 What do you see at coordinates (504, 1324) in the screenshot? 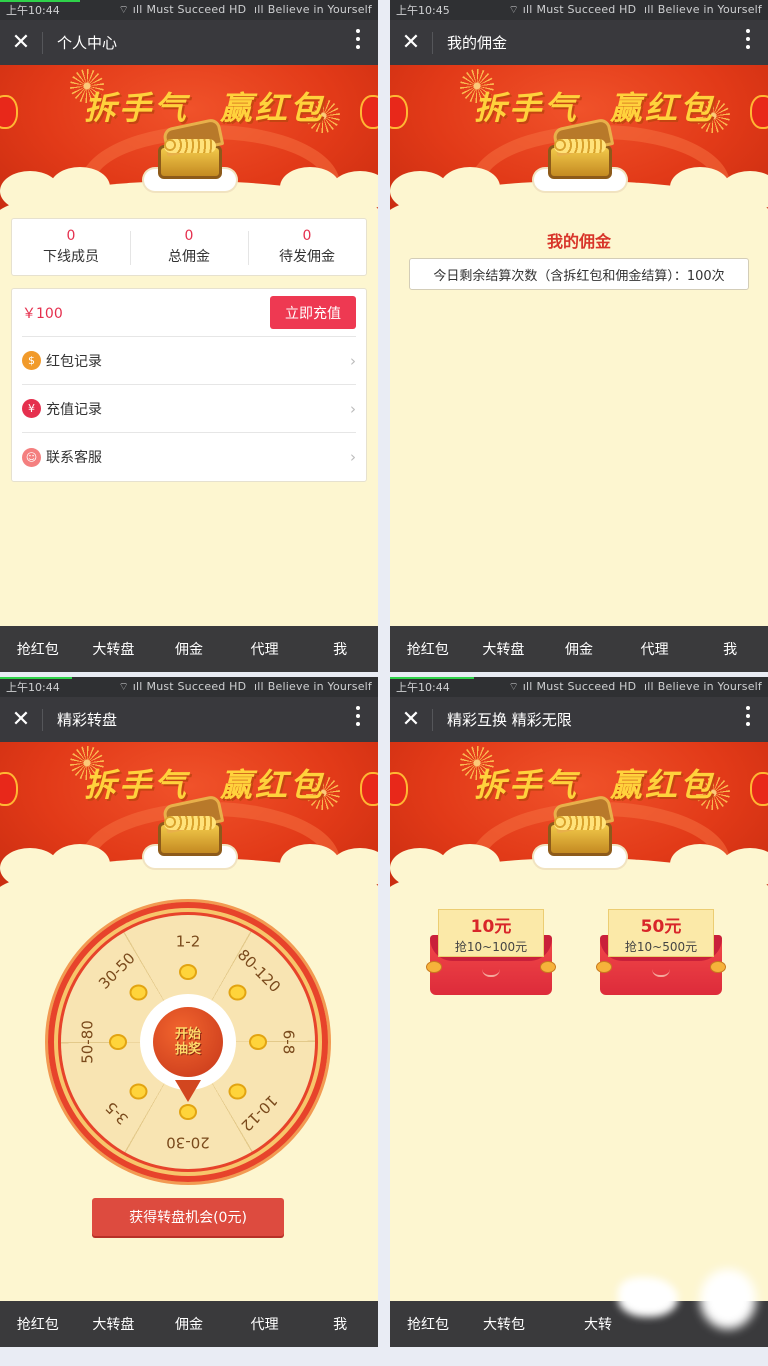
I see `tab-big-wheel: 大转包` at bounding box center [504, 1324].